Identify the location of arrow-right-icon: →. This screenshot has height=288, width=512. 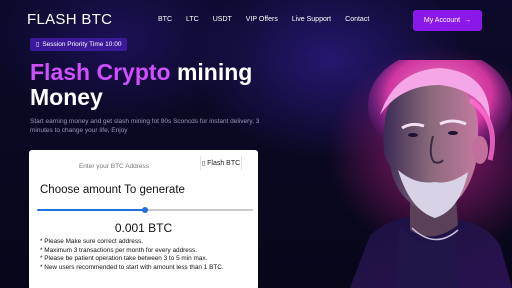
(468, 20).